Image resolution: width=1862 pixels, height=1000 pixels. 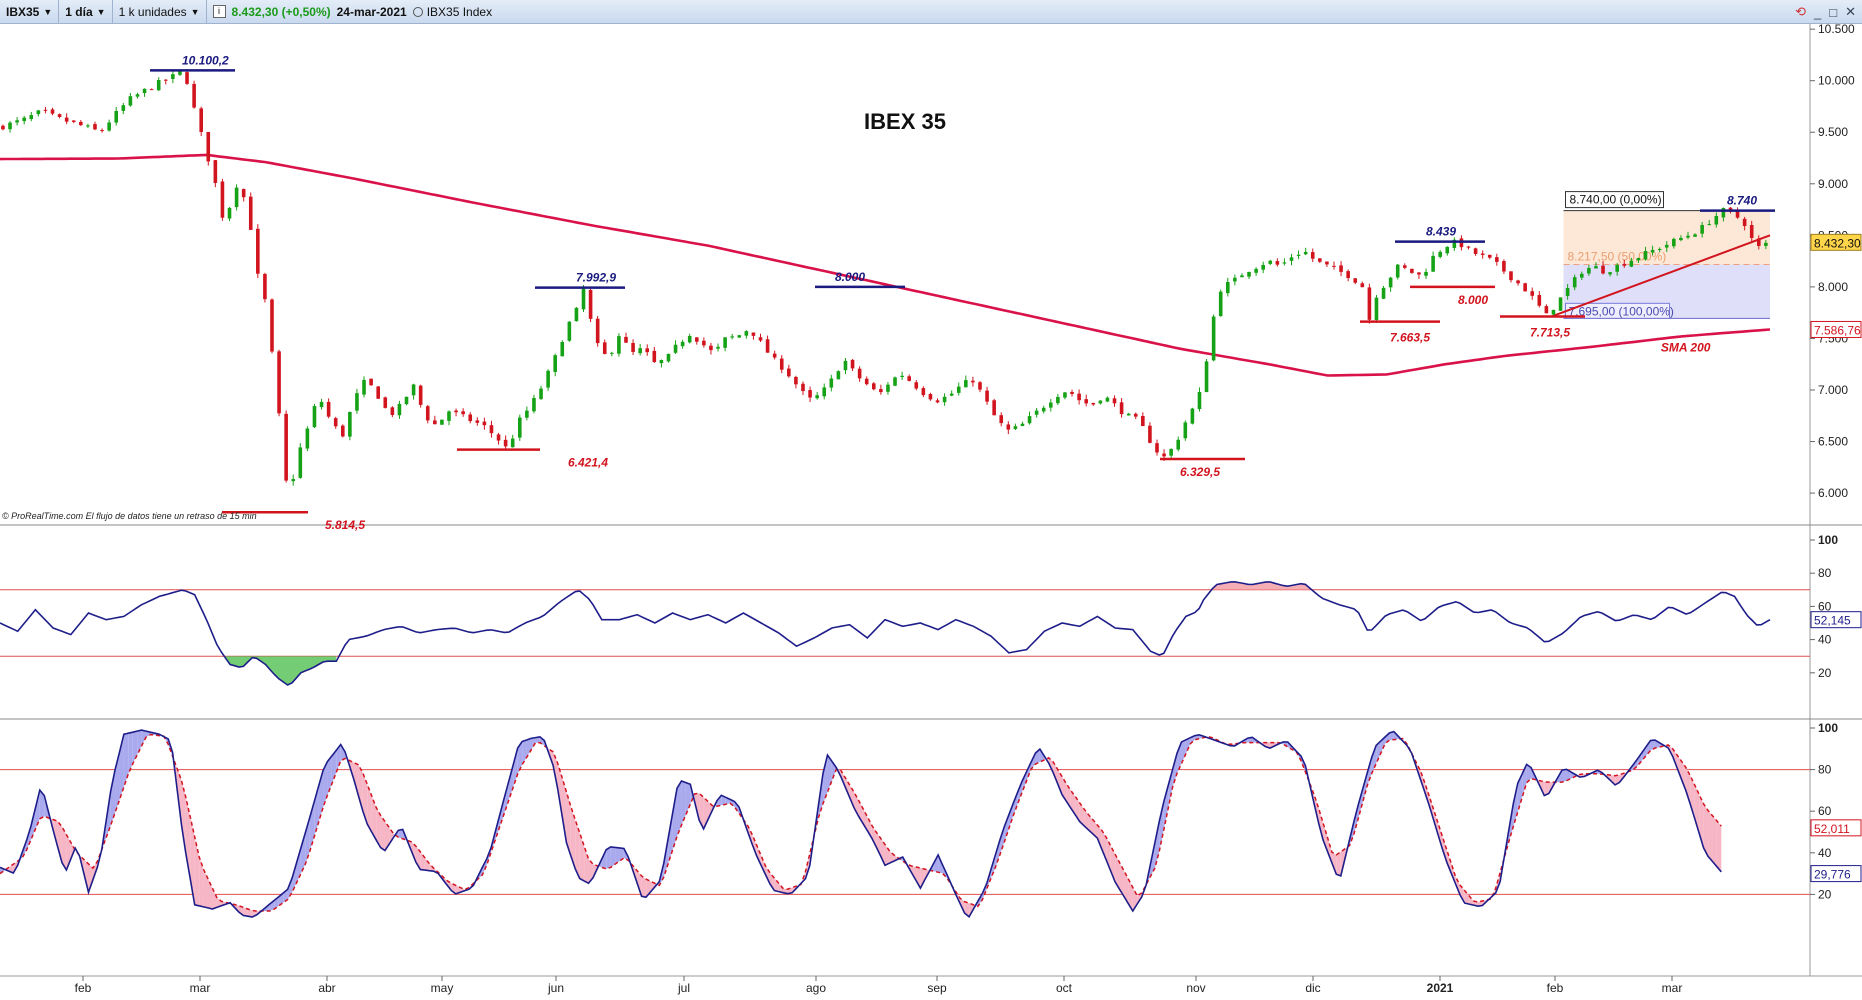 I want to click on x-tick-label: dic, so click(x=1312, y=988).